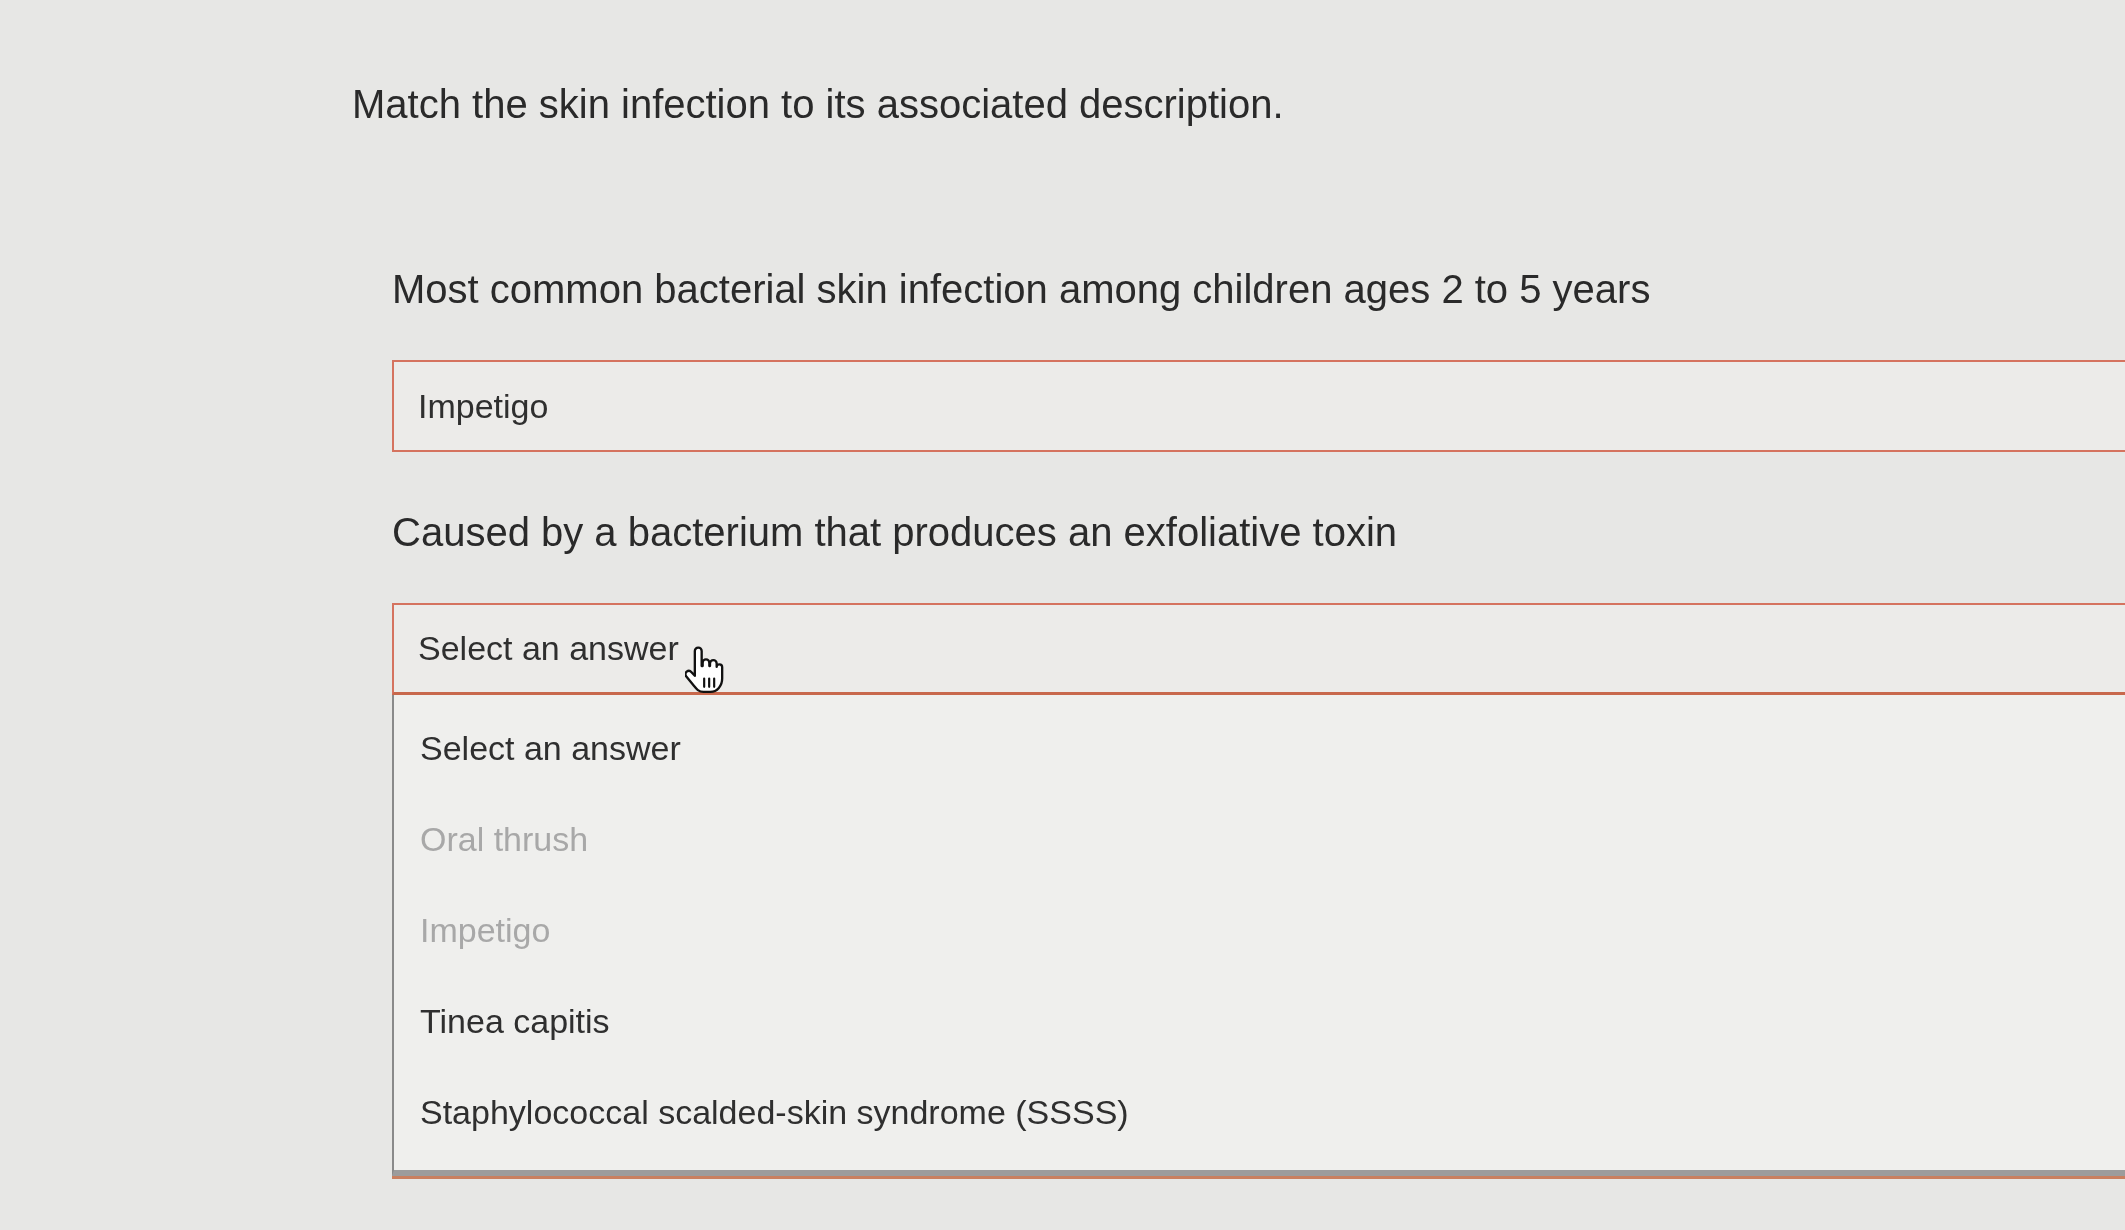 This screenshot has height=1230, width=2125. I want to click on dropdown-option: Select an answer, so click(550, 748).